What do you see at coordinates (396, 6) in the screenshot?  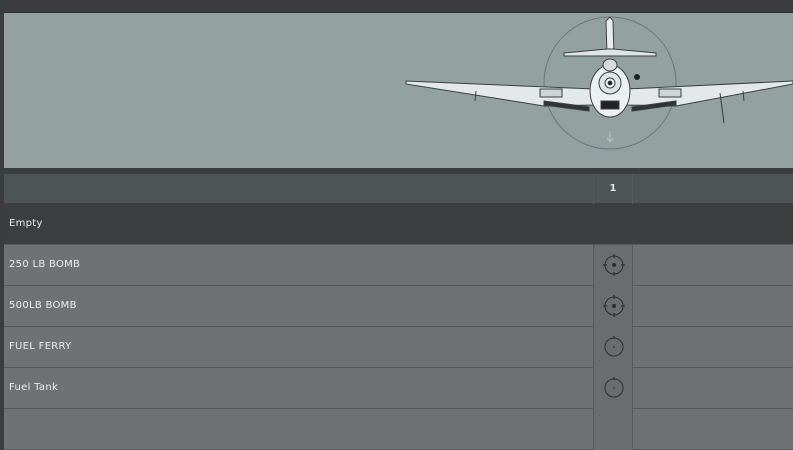 I see `top-bar` at bounding box center [396, 6].